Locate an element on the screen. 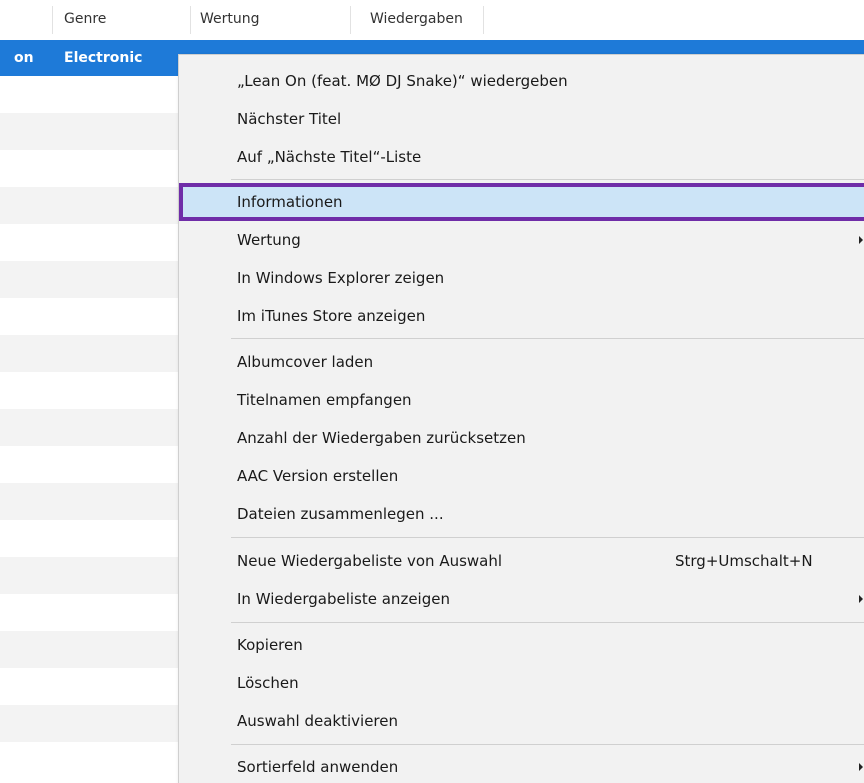 This screenshot has height=783, width=864. menu-item-get-album-artwork: Albumcover laden is located at coordinates (521, 362).